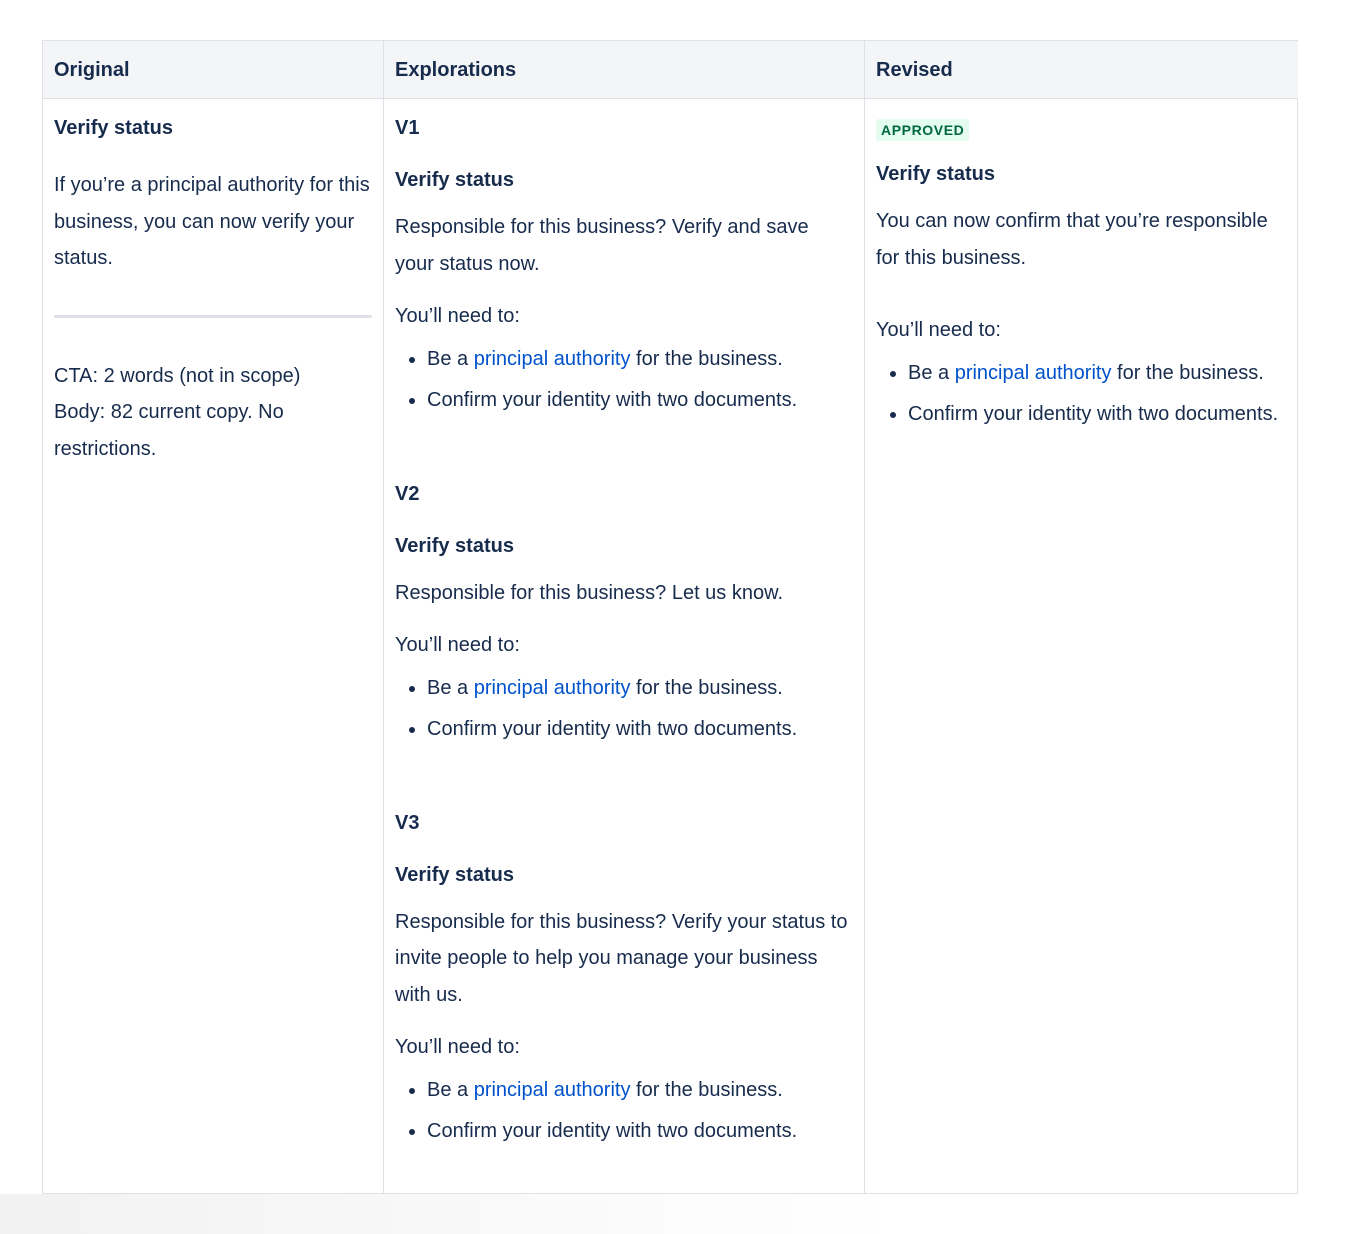 The height and width of the screenshot is (1234, 1348). I want to click on revised-need: You’ll need to:, so click(938, 330).